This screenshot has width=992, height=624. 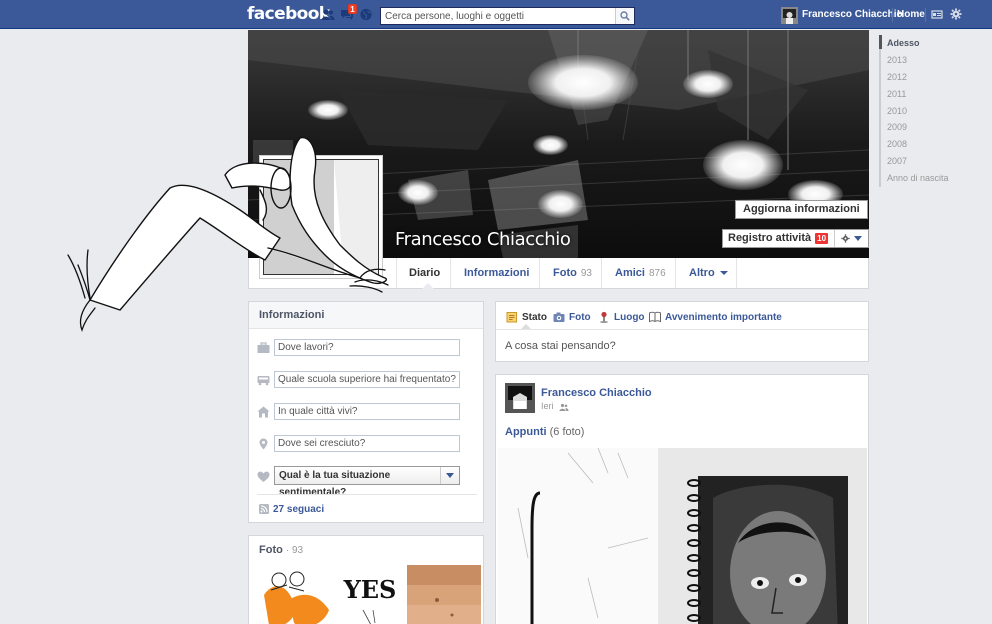 What do you see at coordinates (789, 15) in the screenshot?
I see `nav-user-avatar` at bounding box center [789, 15].